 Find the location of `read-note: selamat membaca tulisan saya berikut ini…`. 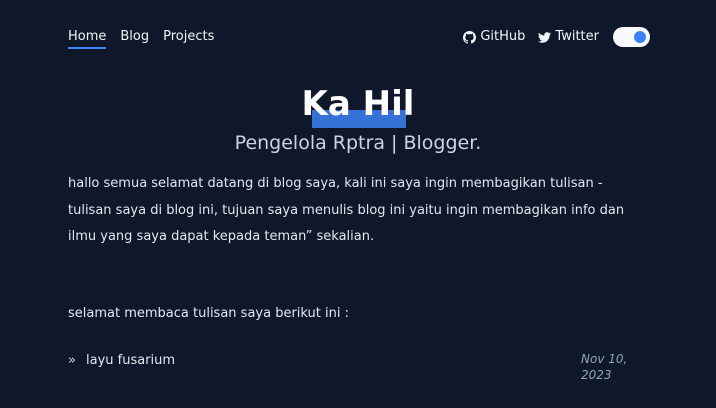

read-note: selamat membaca tulisan saya berikut ini… is located at coordinates (208, 313).